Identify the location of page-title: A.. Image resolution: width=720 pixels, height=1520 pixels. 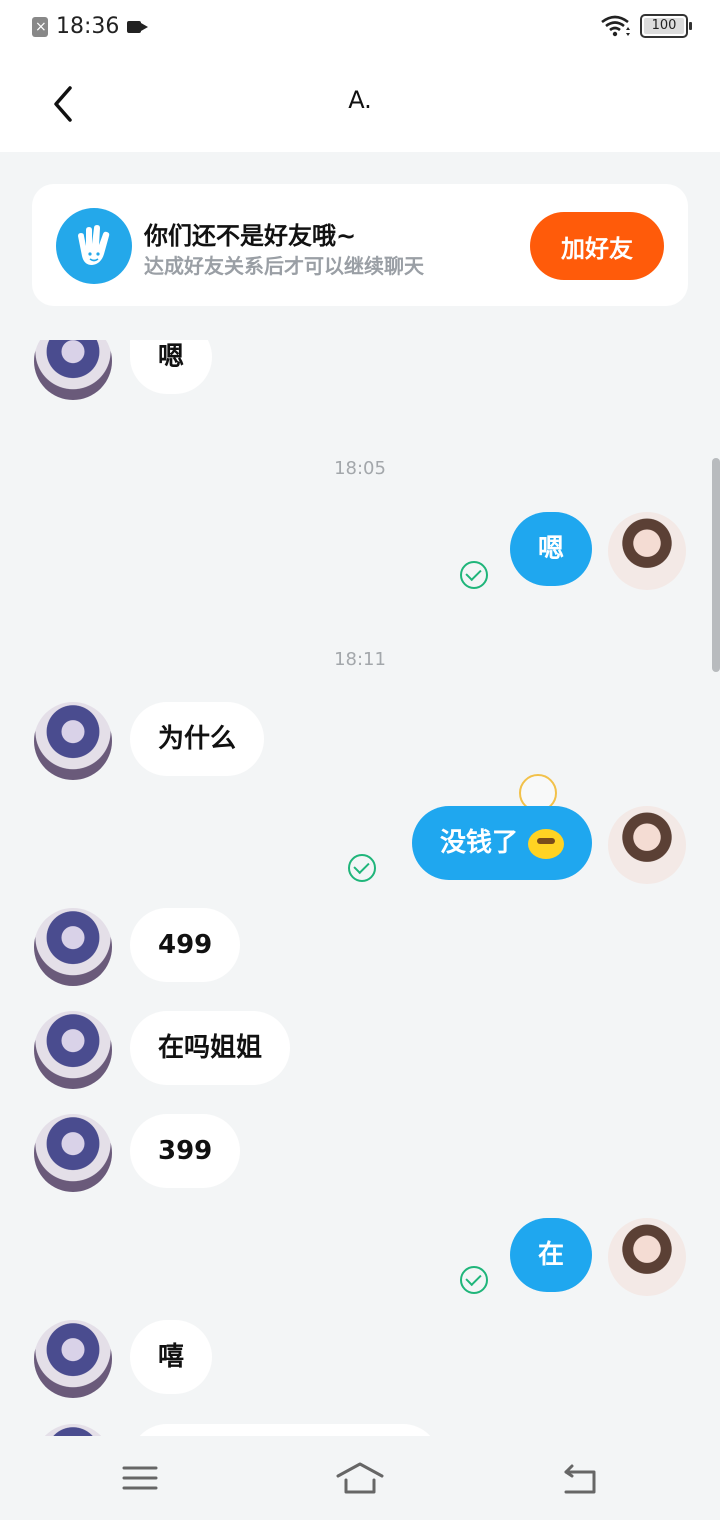
(360, 100).